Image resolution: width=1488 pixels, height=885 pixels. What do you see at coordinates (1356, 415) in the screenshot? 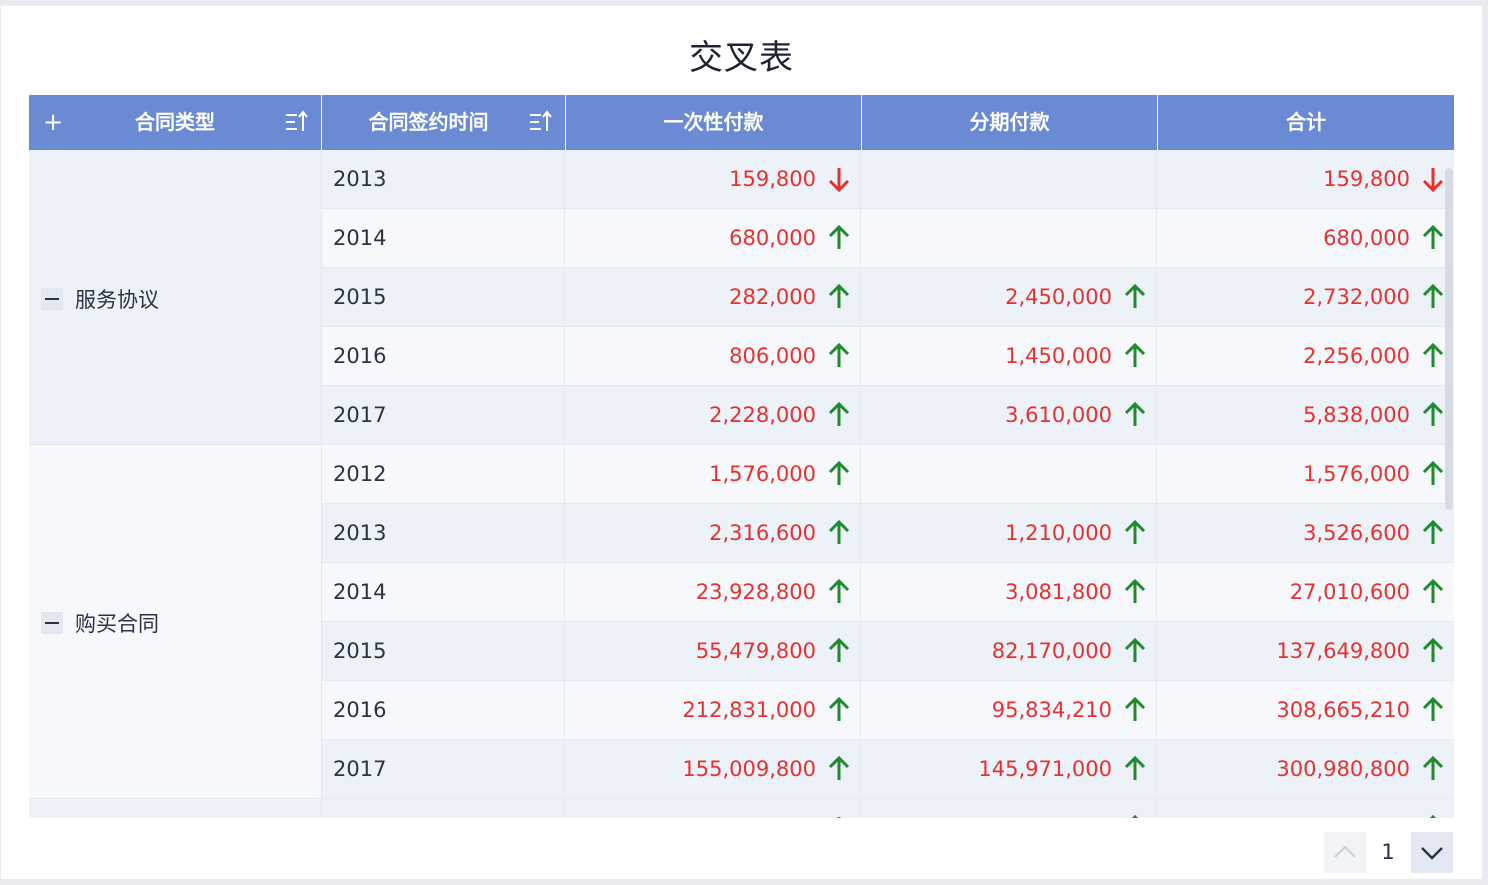
I see `cell-value: 5,838,000` at bounding box center [1356, 415].